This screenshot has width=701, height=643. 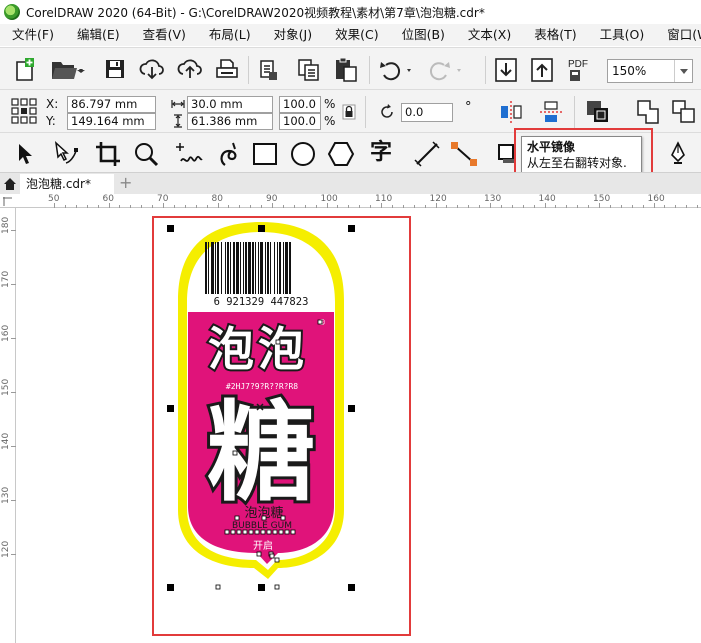 What do you see at coordinates (229, 35) in the screenshot?
I see `menu-layout: 布局(L)` at bounding box center [229, 35].